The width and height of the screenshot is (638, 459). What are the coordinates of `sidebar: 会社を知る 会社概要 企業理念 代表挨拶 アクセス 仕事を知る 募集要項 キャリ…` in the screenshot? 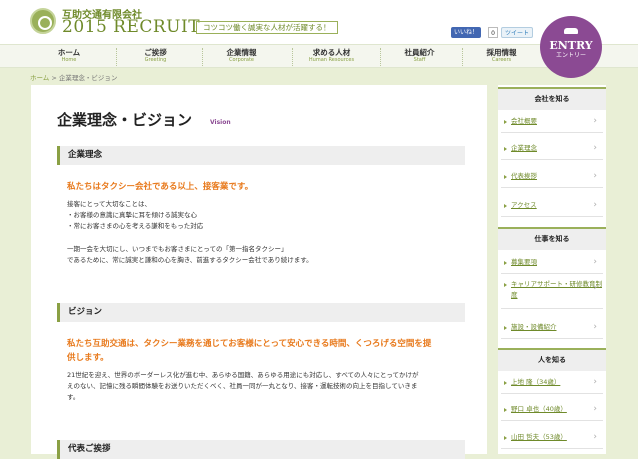 It's located at (552, 269).